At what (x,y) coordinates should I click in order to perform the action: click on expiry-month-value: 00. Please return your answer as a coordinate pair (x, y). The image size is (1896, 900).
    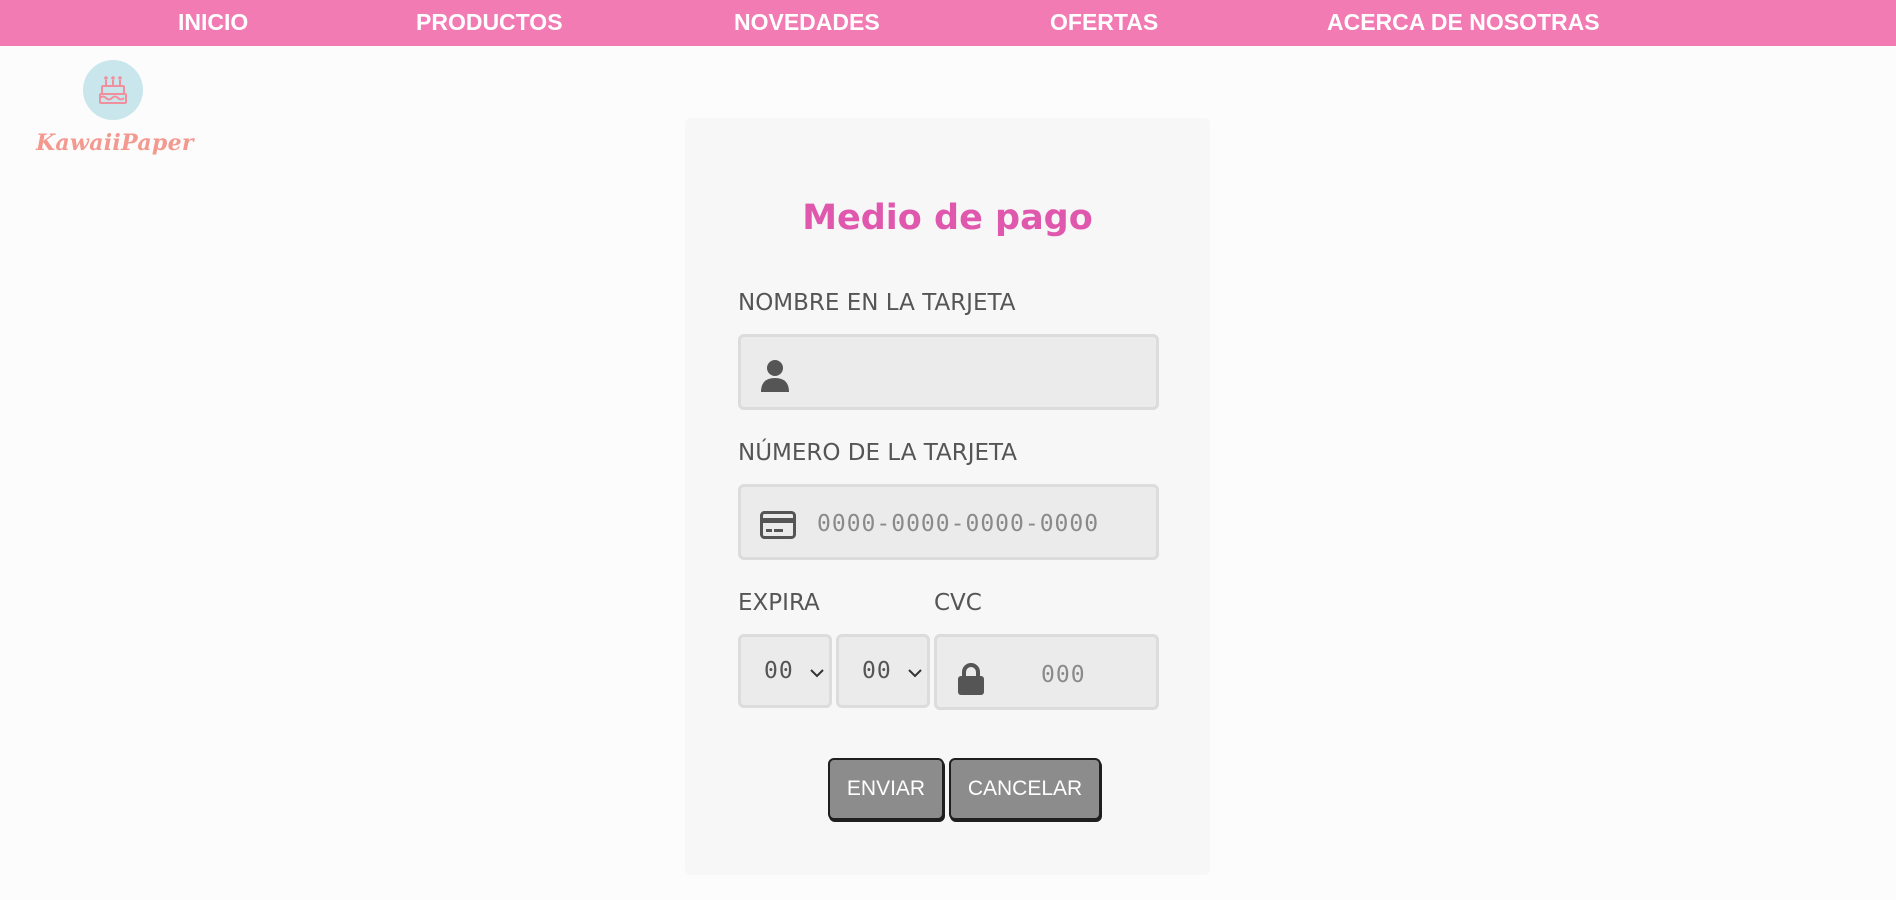
    Looking at the image, I should click on (779, 671).